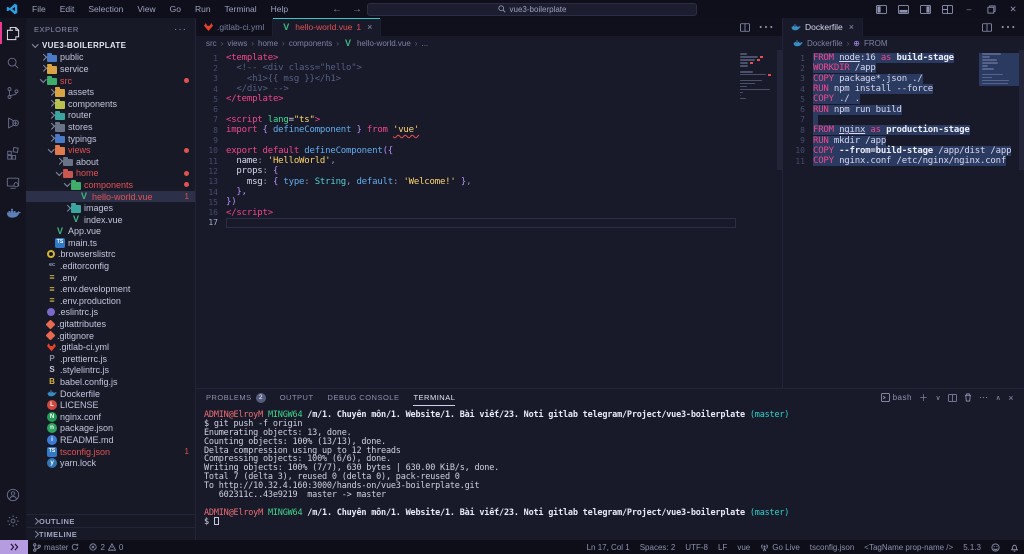 The image size is (1024, 554). What do you see at coordinates (972, 547) in the screenshot?
I see `status-version: 5.1.3` at bounding box center [972, 547].